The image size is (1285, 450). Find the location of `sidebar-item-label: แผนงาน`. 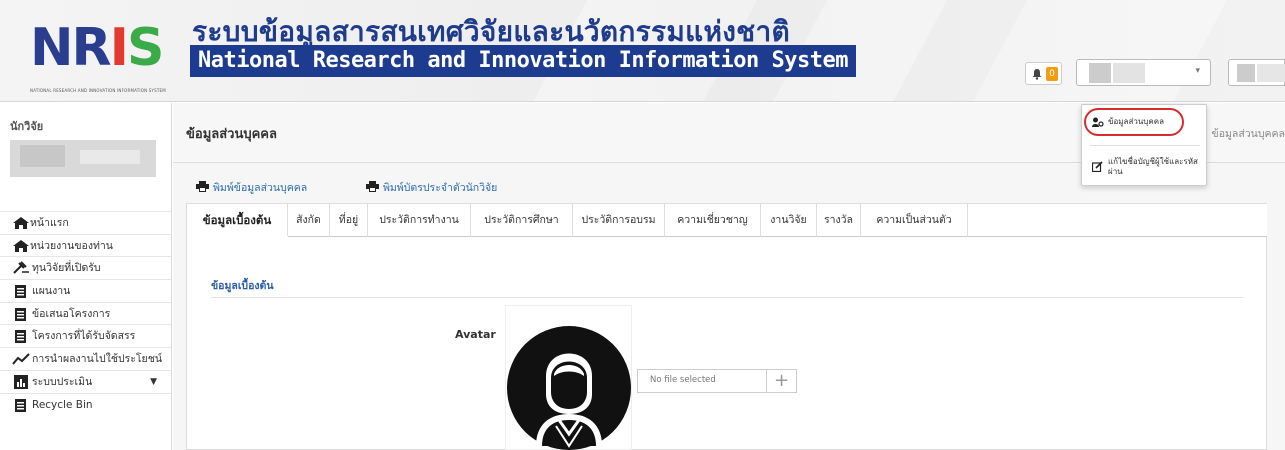

sidebar-item-label: แผนงาน is located at coordinates (51, 291).